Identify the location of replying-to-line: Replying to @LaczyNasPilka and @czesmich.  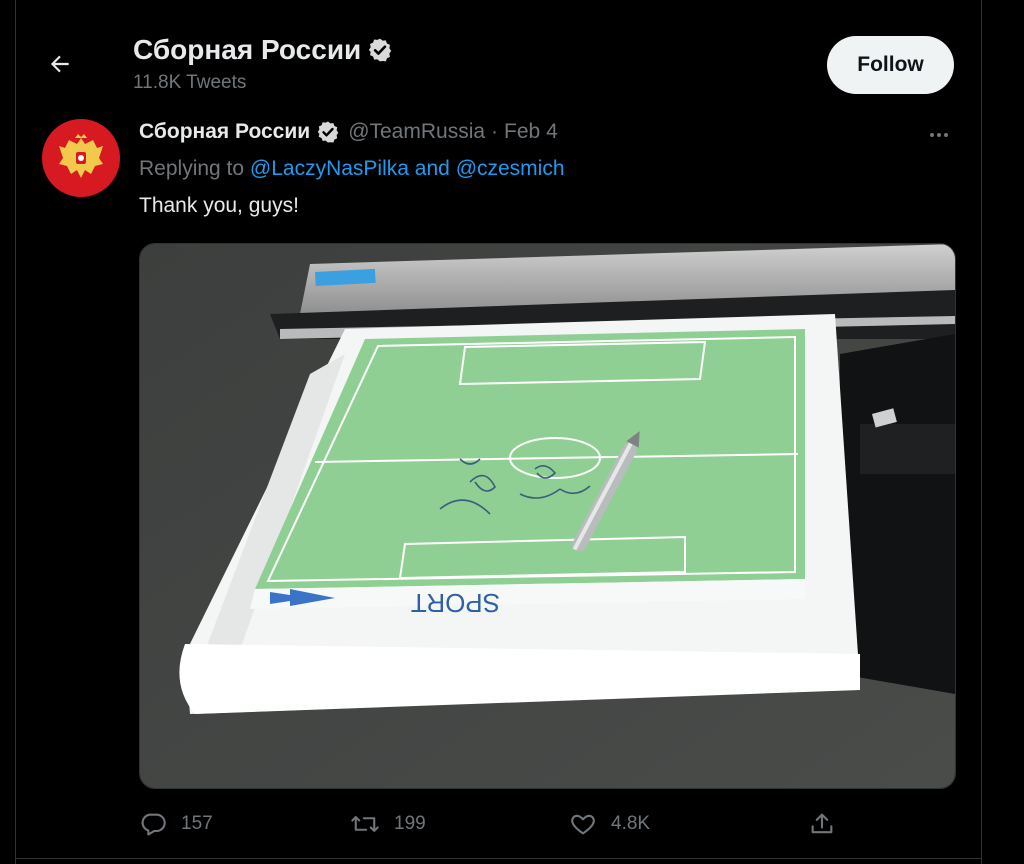
(352, 169).